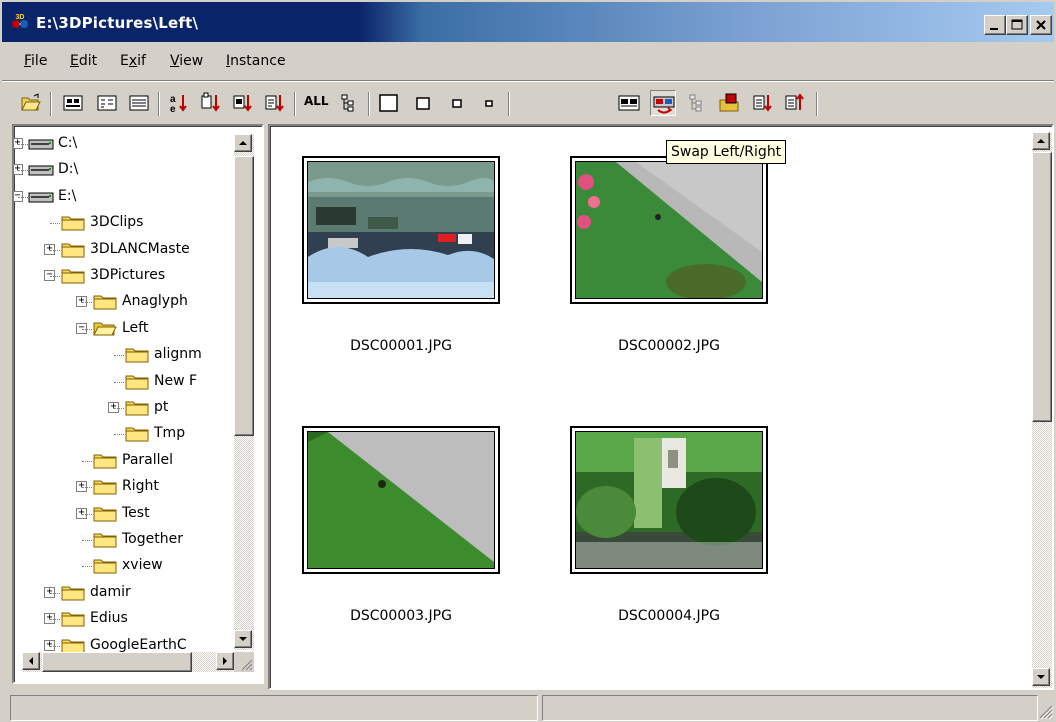  Describe the element at coordinates (528, 61) in the screenshot. I see `menu-bar: File Edit Exif View Instance` at that location.